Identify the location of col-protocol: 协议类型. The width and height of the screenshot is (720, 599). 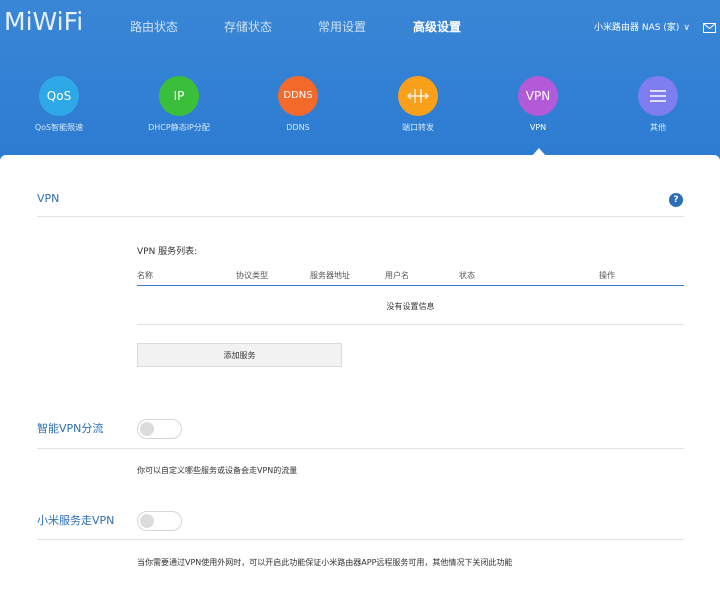
(252, 275).